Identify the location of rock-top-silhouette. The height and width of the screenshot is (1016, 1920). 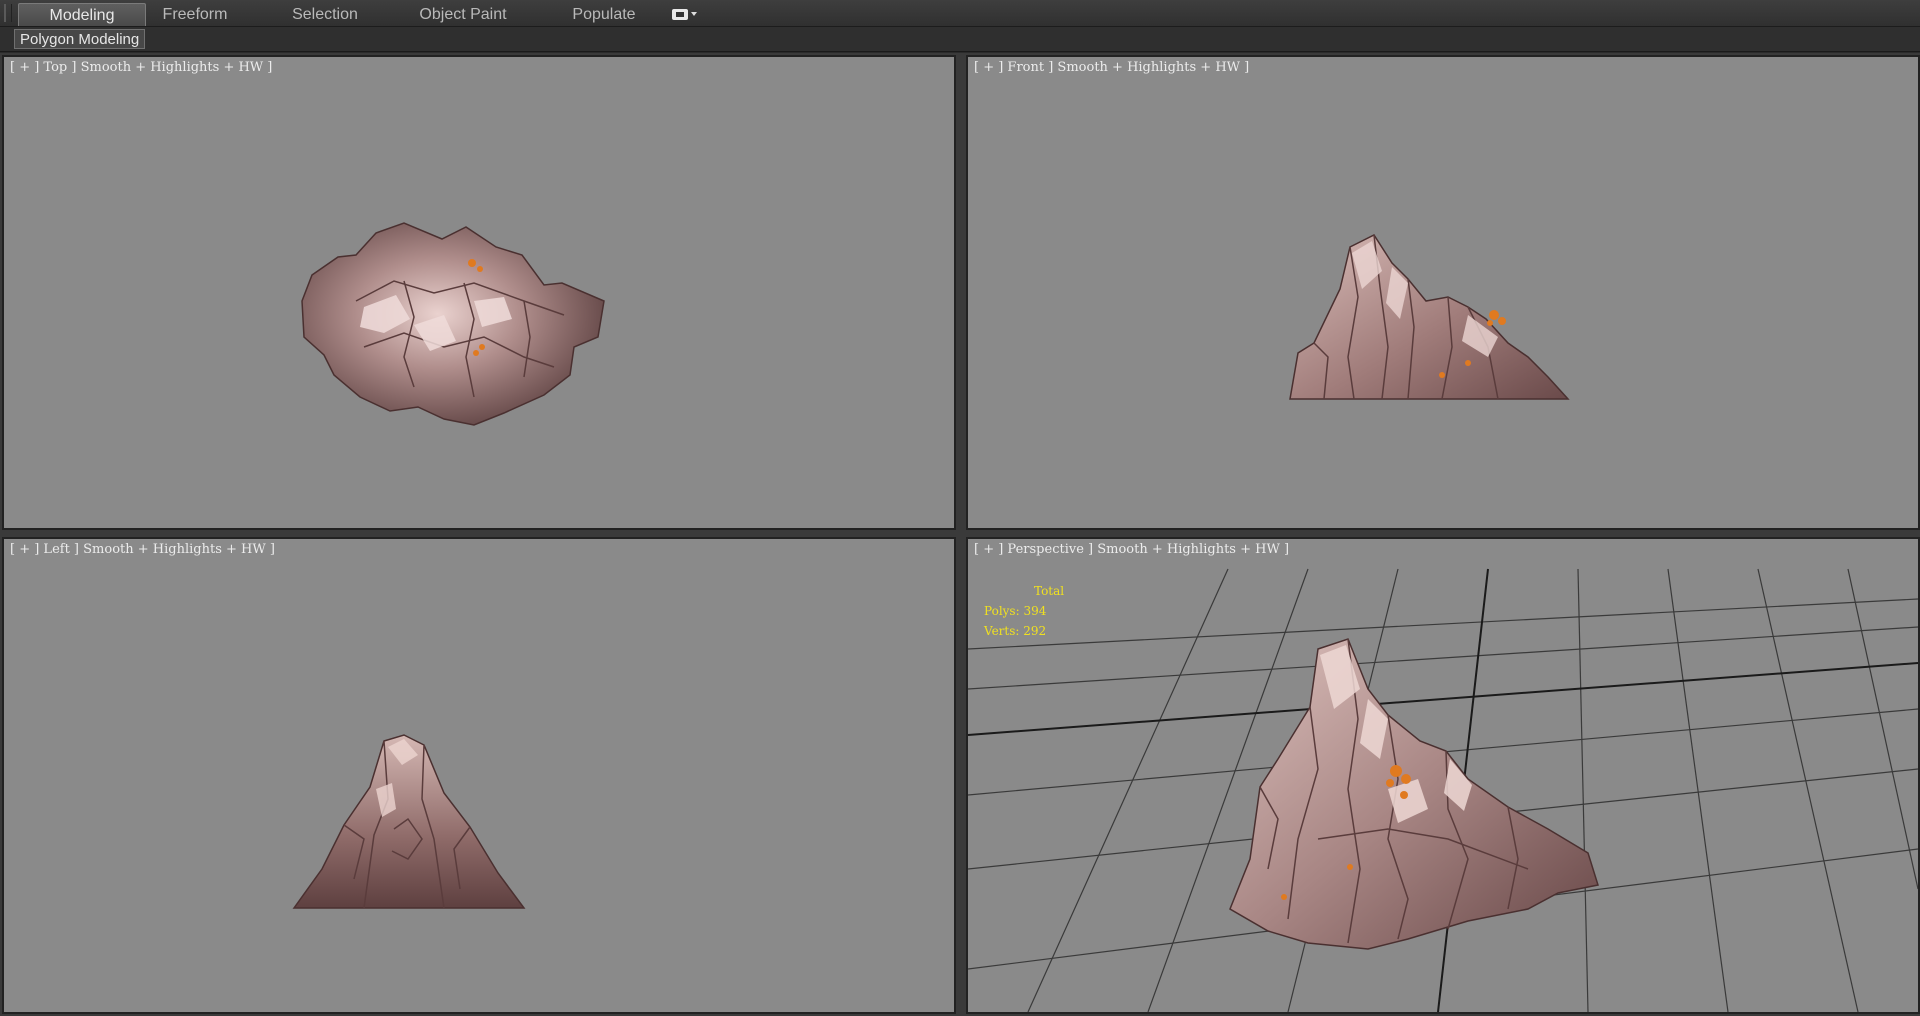
(453, 324).